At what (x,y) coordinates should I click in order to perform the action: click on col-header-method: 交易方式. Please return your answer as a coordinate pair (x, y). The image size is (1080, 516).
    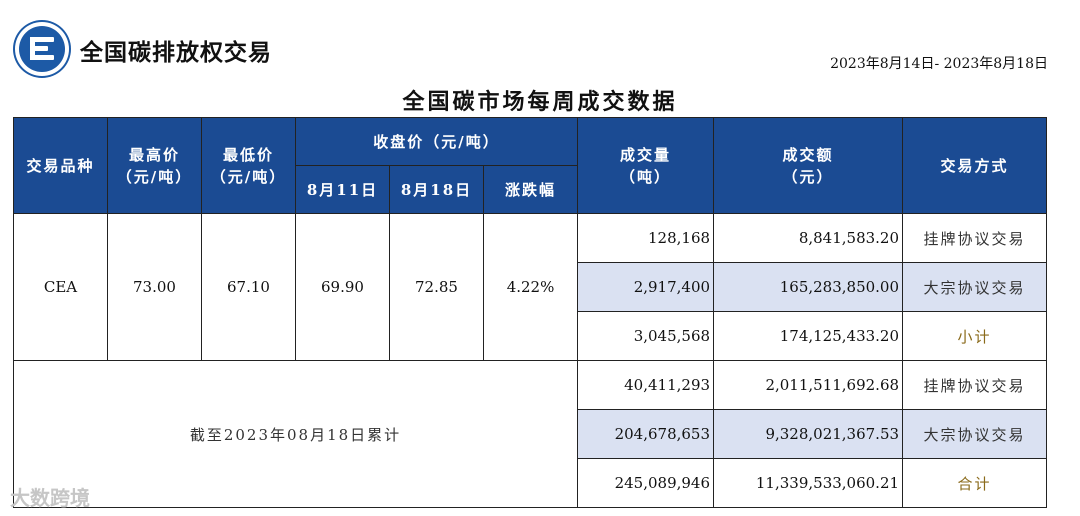
    Looking at the image, I should click on (975, 165).